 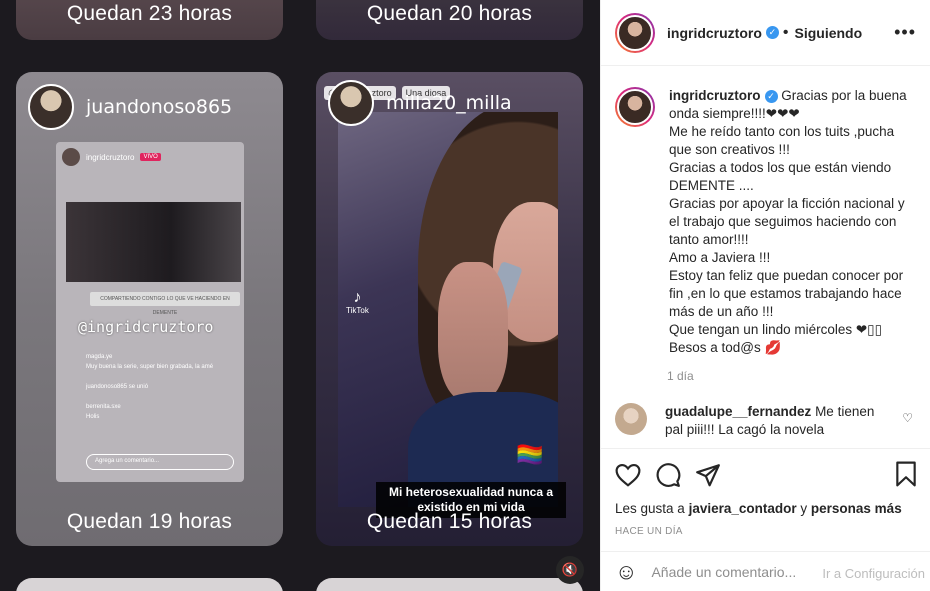 What do you see at coordinates (905, 32) in the screenshot?
I see `more-icon: •••` at bounding box center [905, 32].